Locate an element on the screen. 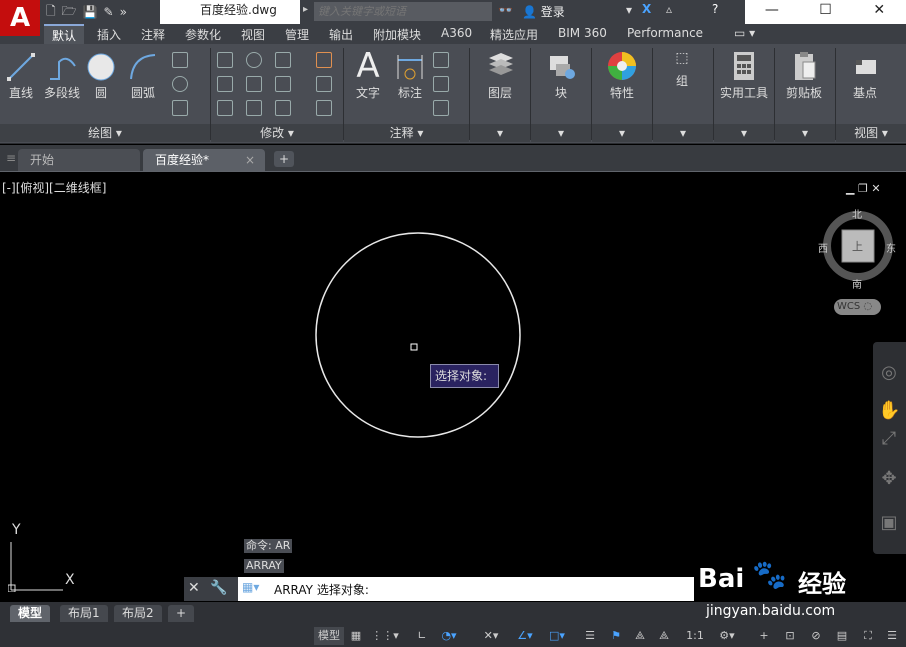  new-file-icon: 🗋 is located at coordinates (51, 12).